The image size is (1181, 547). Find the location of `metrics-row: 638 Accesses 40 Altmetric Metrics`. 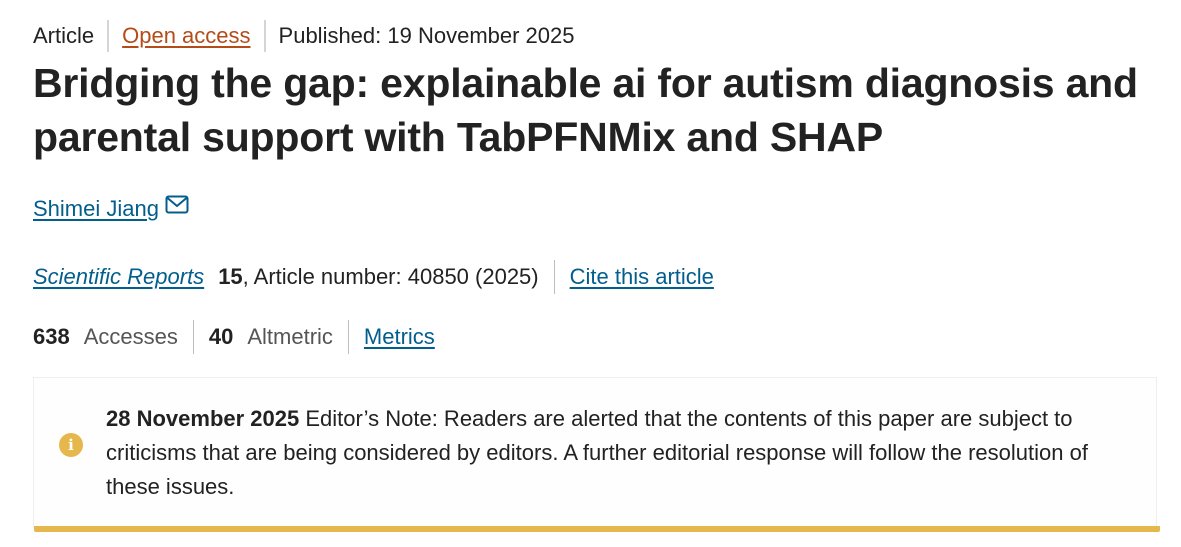

metrics-row: 638 Accesses 40 Altmetric Metrics is located at coordinates (234, 337).